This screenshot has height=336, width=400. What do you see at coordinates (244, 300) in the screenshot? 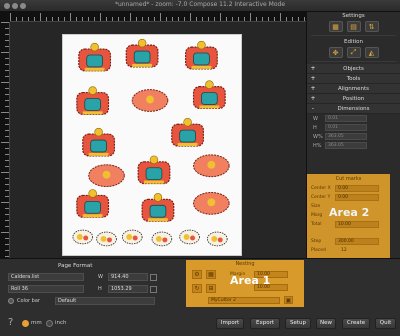
I see `cutter-select: MyCutter 2` at bounding box center [244, 300].